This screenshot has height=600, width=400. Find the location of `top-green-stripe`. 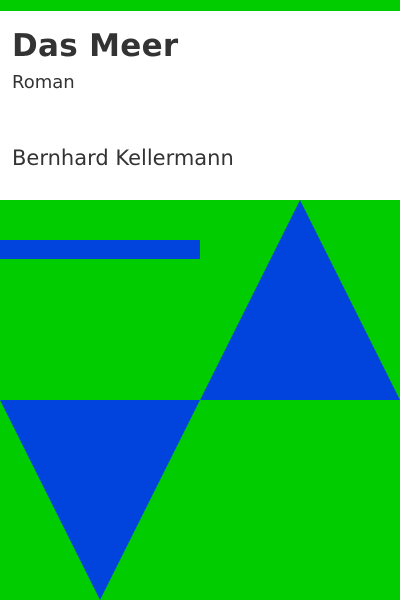

top-green-stripe is located at coordinates (200, 5).